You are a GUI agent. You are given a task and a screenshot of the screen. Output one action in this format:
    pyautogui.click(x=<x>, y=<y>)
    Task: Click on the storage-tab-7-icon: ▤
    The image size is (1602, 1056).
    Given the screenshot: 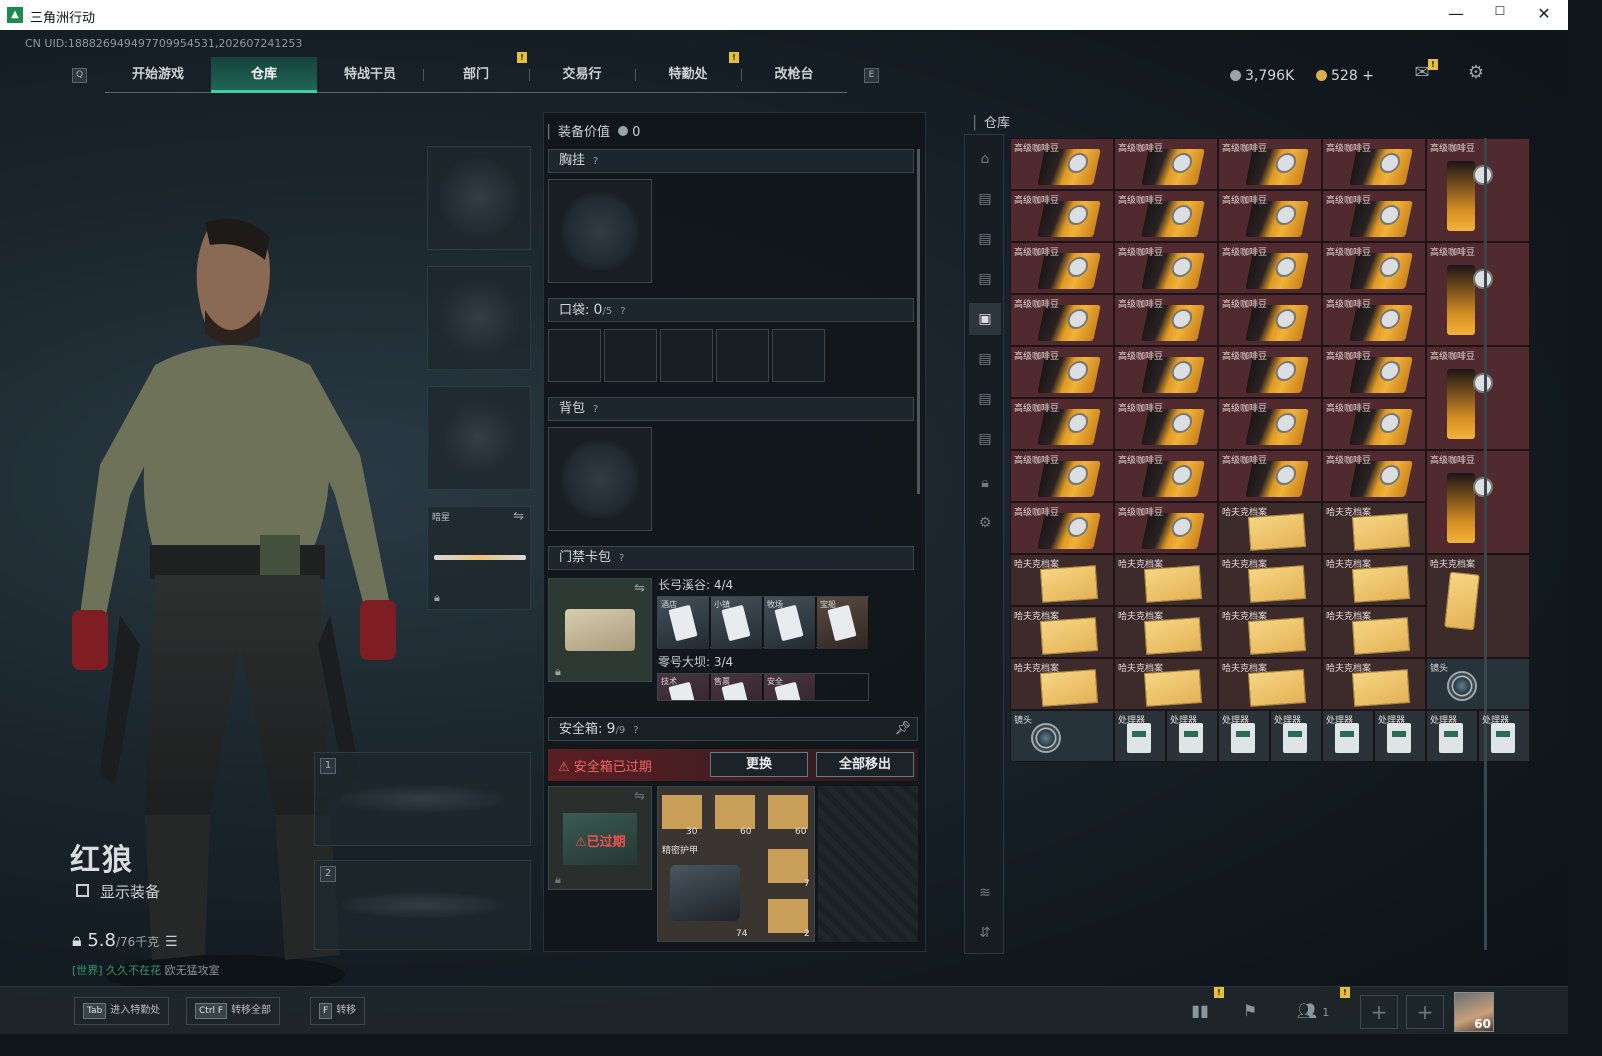 What is the action you would take?
    pyautogui.click(x=985, y=439)
    